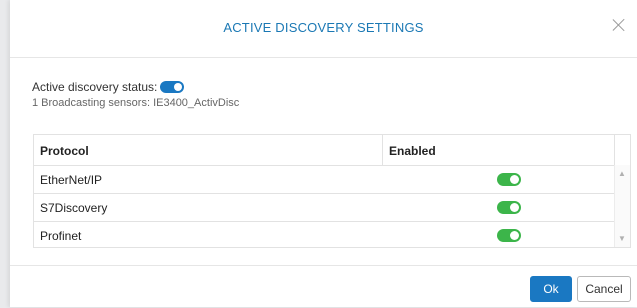 The image size is (637, 308). I want to click on dialog-title: ACTIVE DISCOVERY SETTINGS, so click(323, 27).